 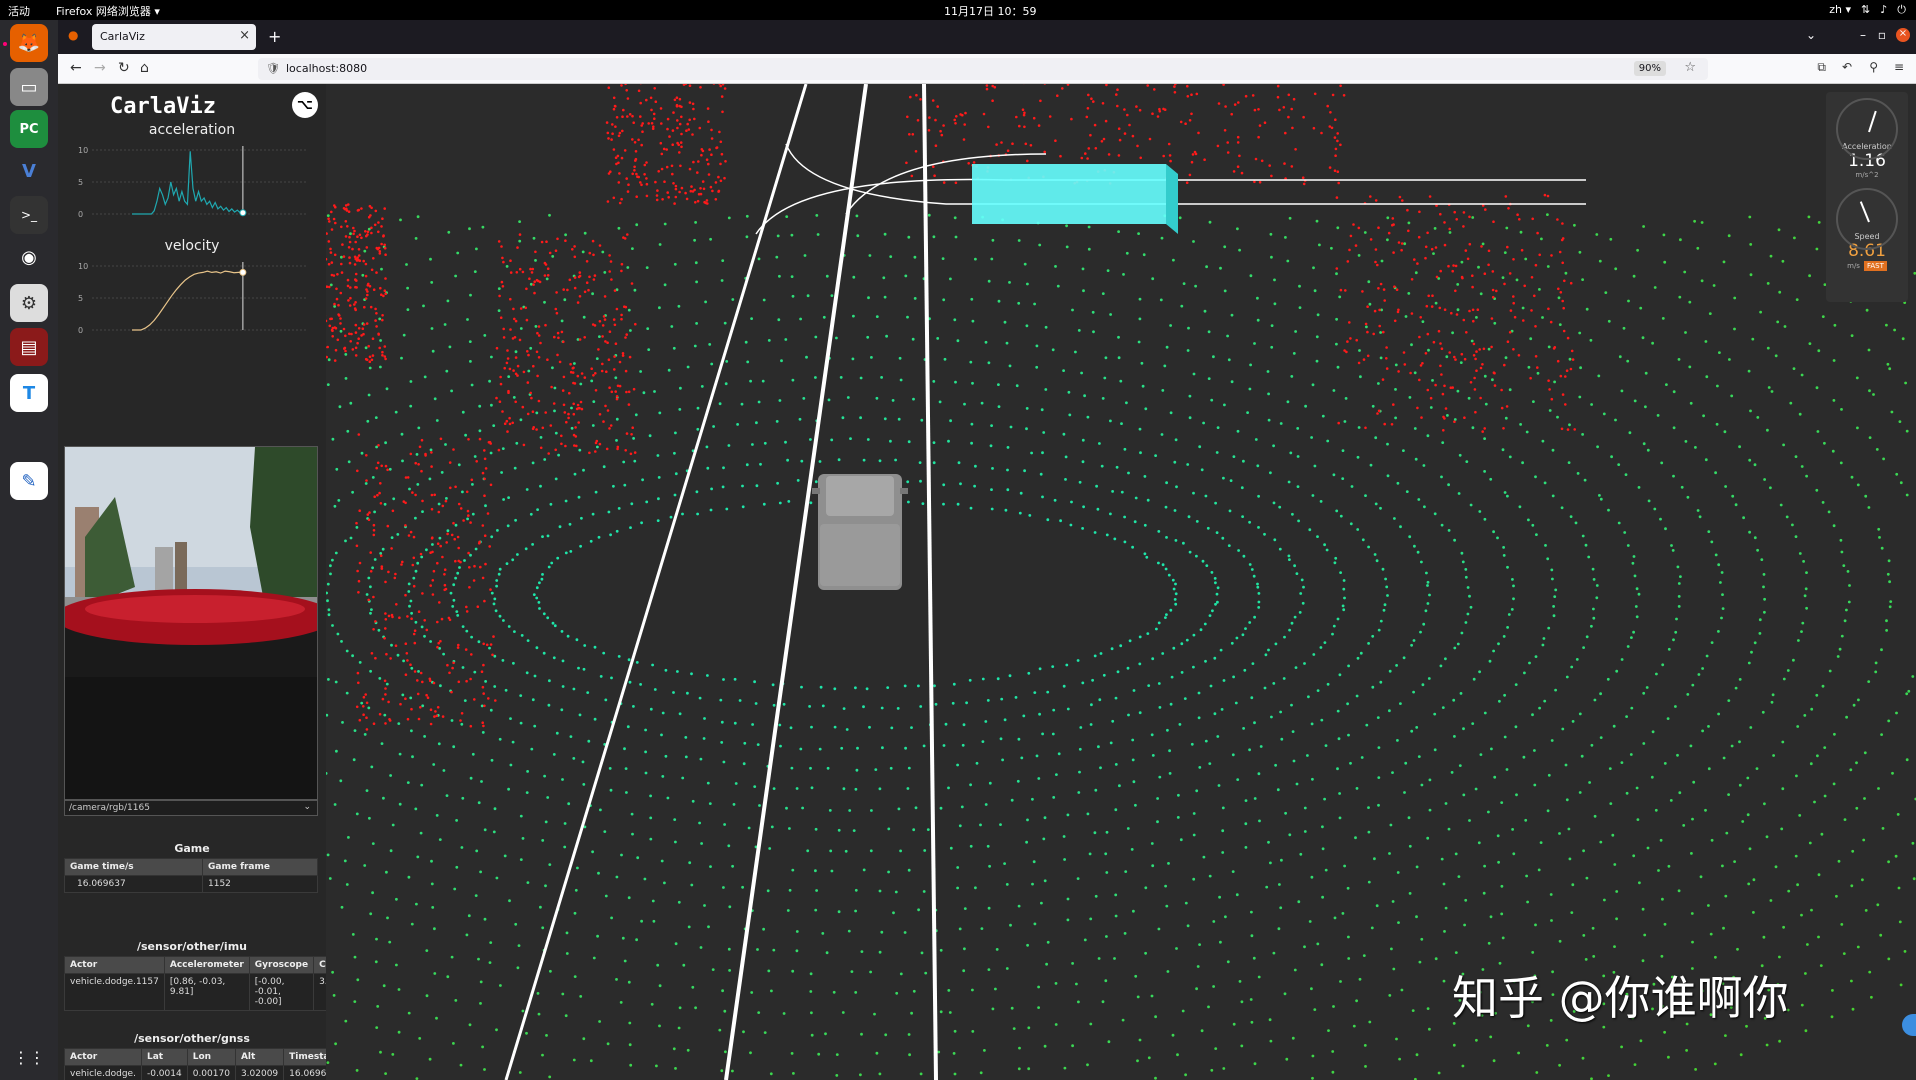 What do you see at coordinates (29, 1057) in the screenshot?
I see `show-apps-icon: ⋮⋮` at bounding box center [29, 1057].